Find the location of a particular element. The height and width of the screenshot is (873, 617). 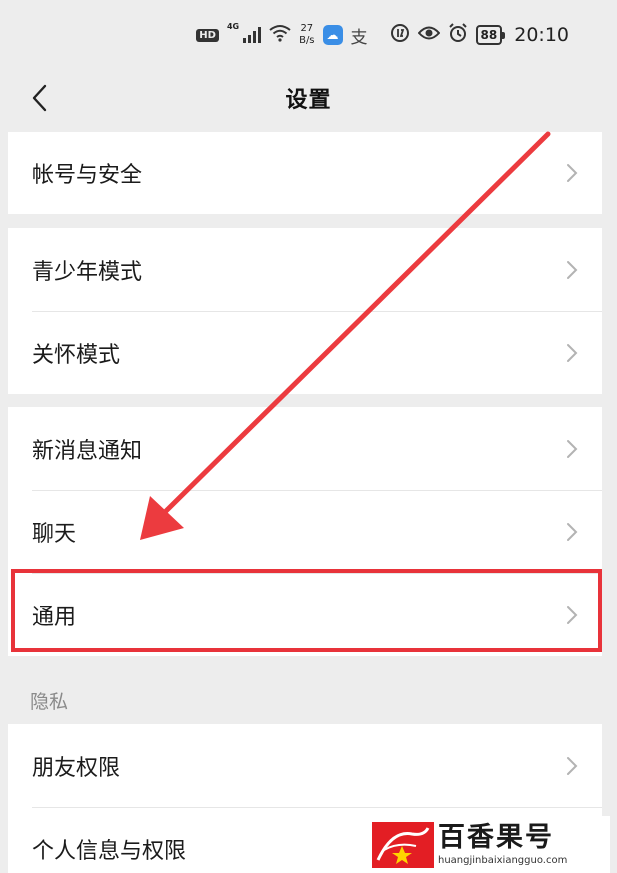

settings-row-chat: 聊天 is located at coordinates (305, 531).